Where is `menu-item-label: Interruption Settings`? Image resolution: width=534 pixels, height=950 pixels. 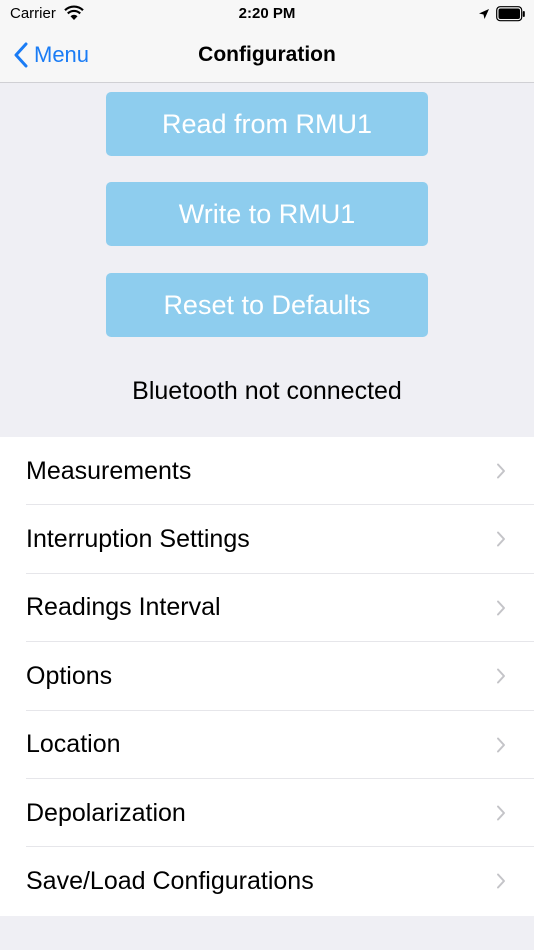
menu-item-label: Interruption Settings is located at coordinates (138, 539).